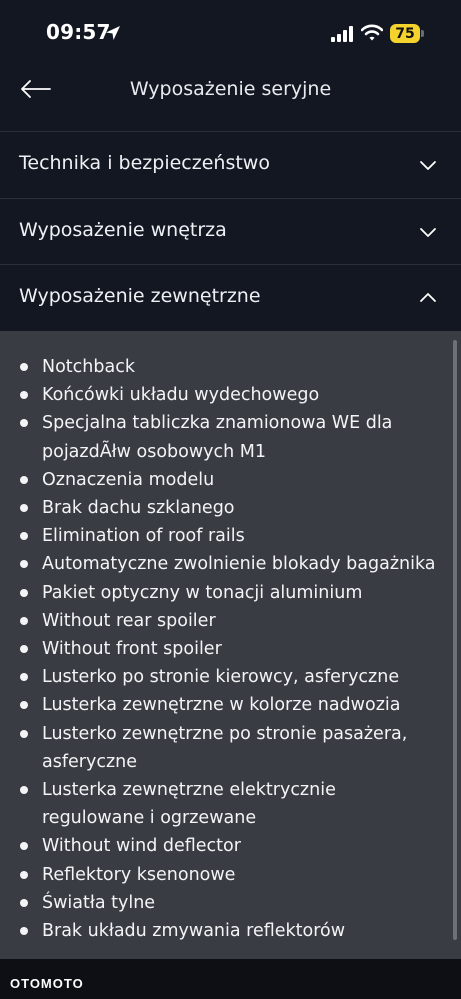  What do you see at coordinates (123, 230) in the screenshot?
I see `section-label: Wyposażenie wnętrza` at bounding box center [123, 230].